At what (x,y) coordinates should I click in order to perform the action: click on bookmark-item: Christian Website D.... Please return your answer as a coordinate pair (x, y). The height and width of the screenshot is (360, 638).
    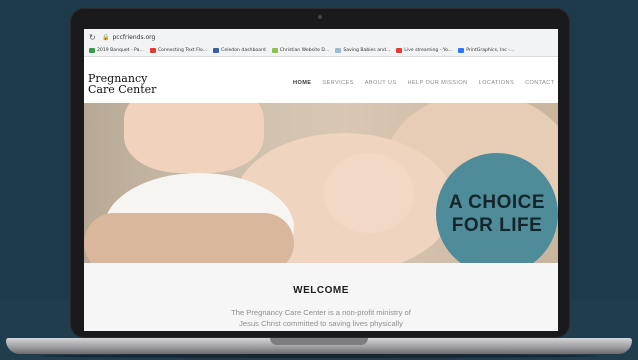
    Looking at the image, I should click on (300, 50).